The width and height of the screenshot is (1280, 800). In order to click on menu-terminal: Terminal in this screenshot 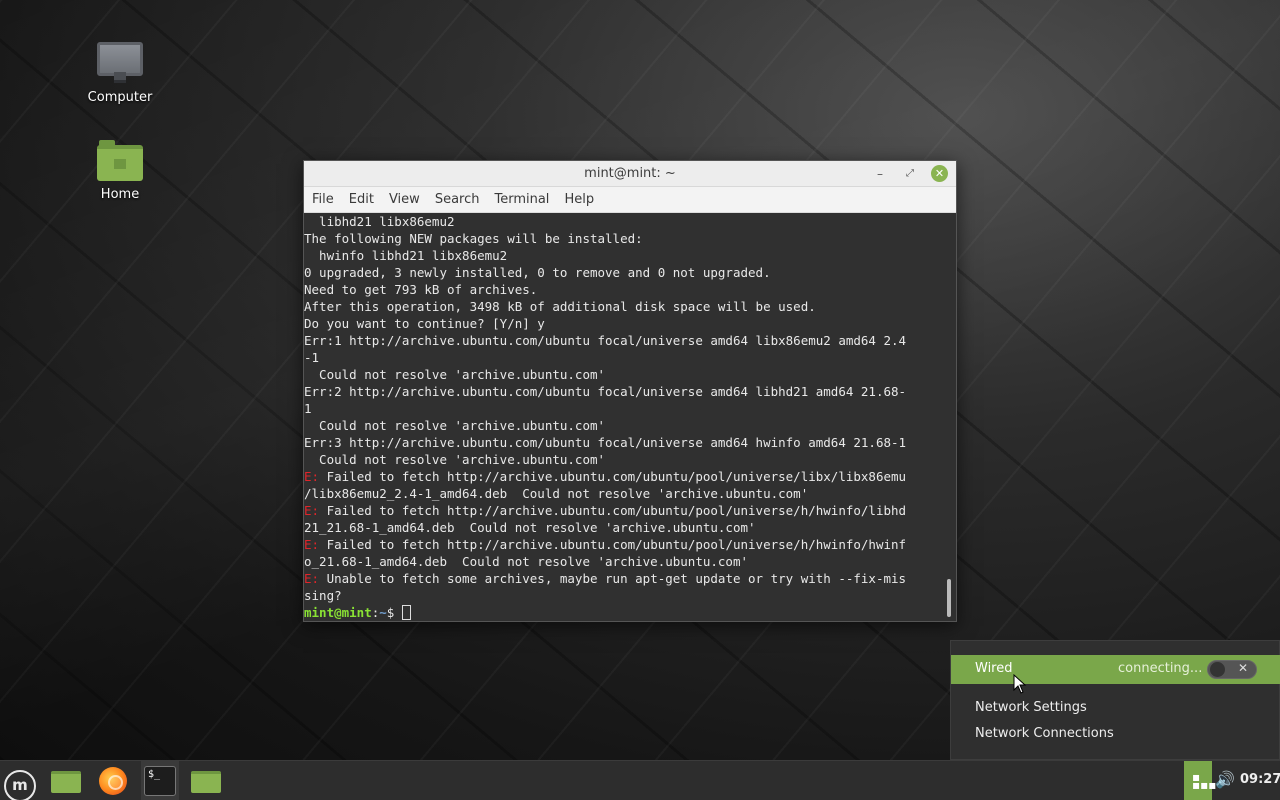, I will do `click(521, 199)`.